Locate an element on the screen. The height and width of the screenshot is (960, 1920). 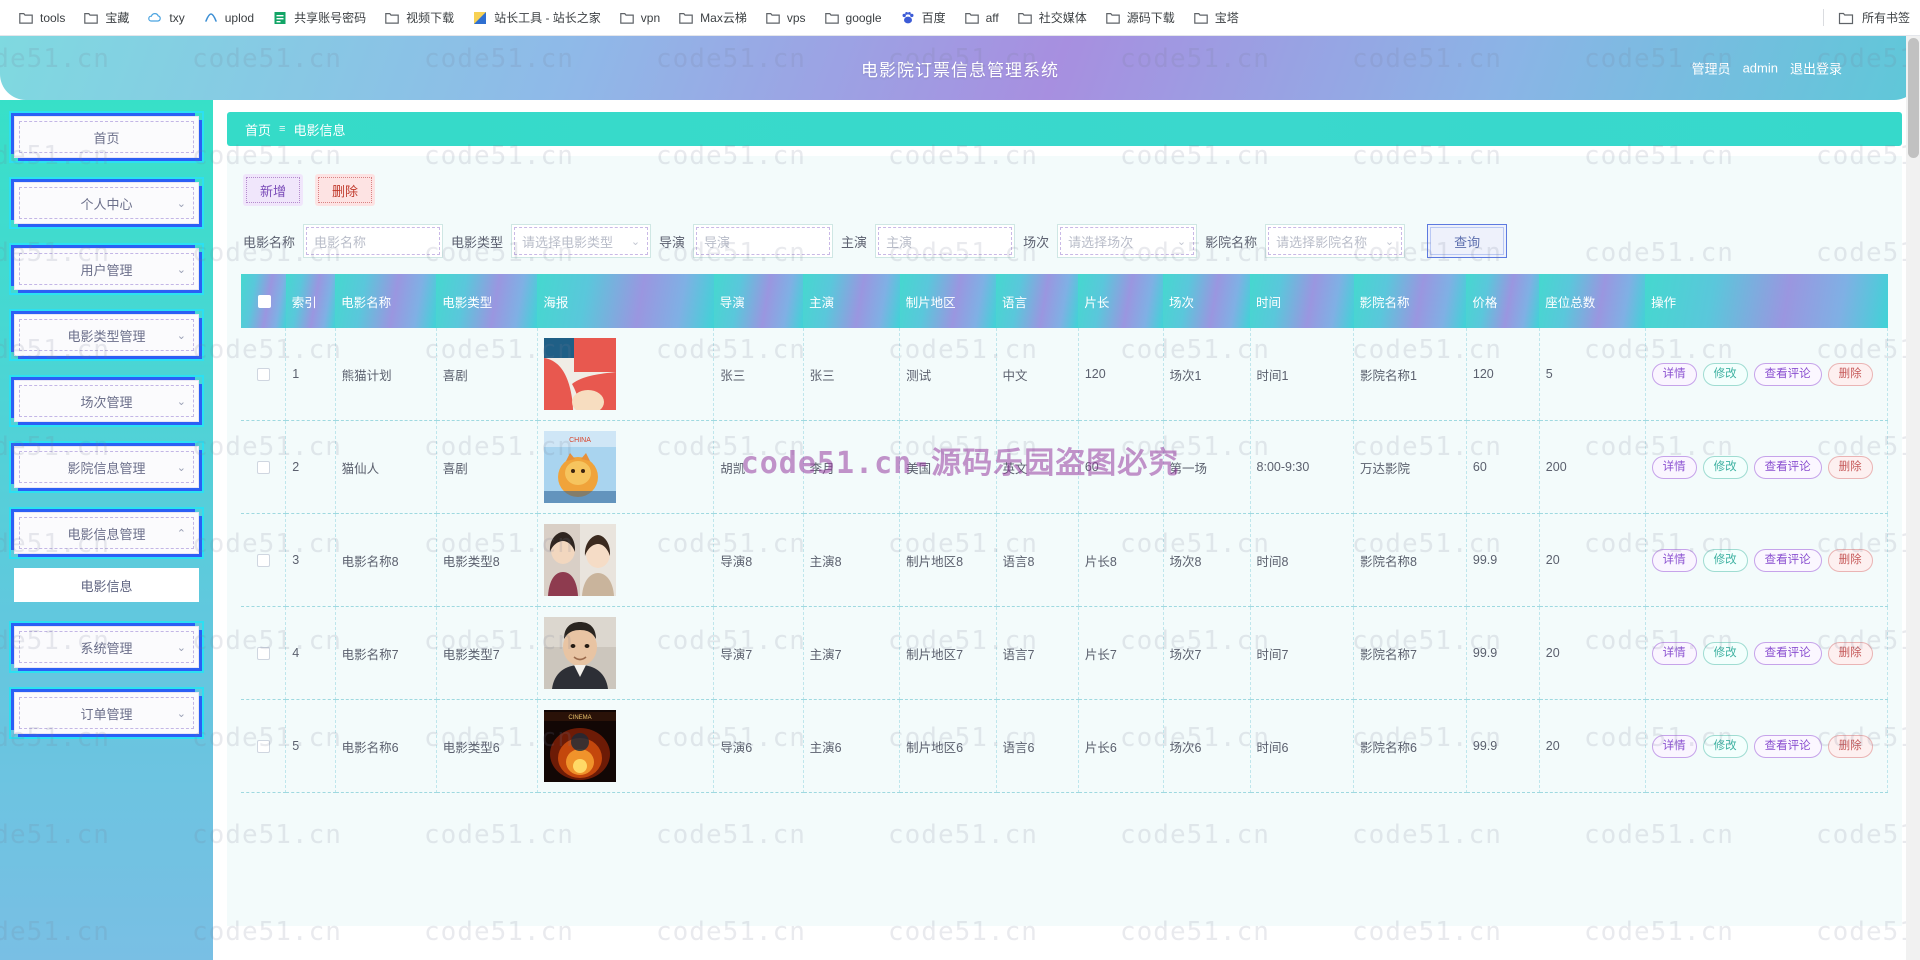
cell-seats: 200 is located at coordinates (1592, 467).